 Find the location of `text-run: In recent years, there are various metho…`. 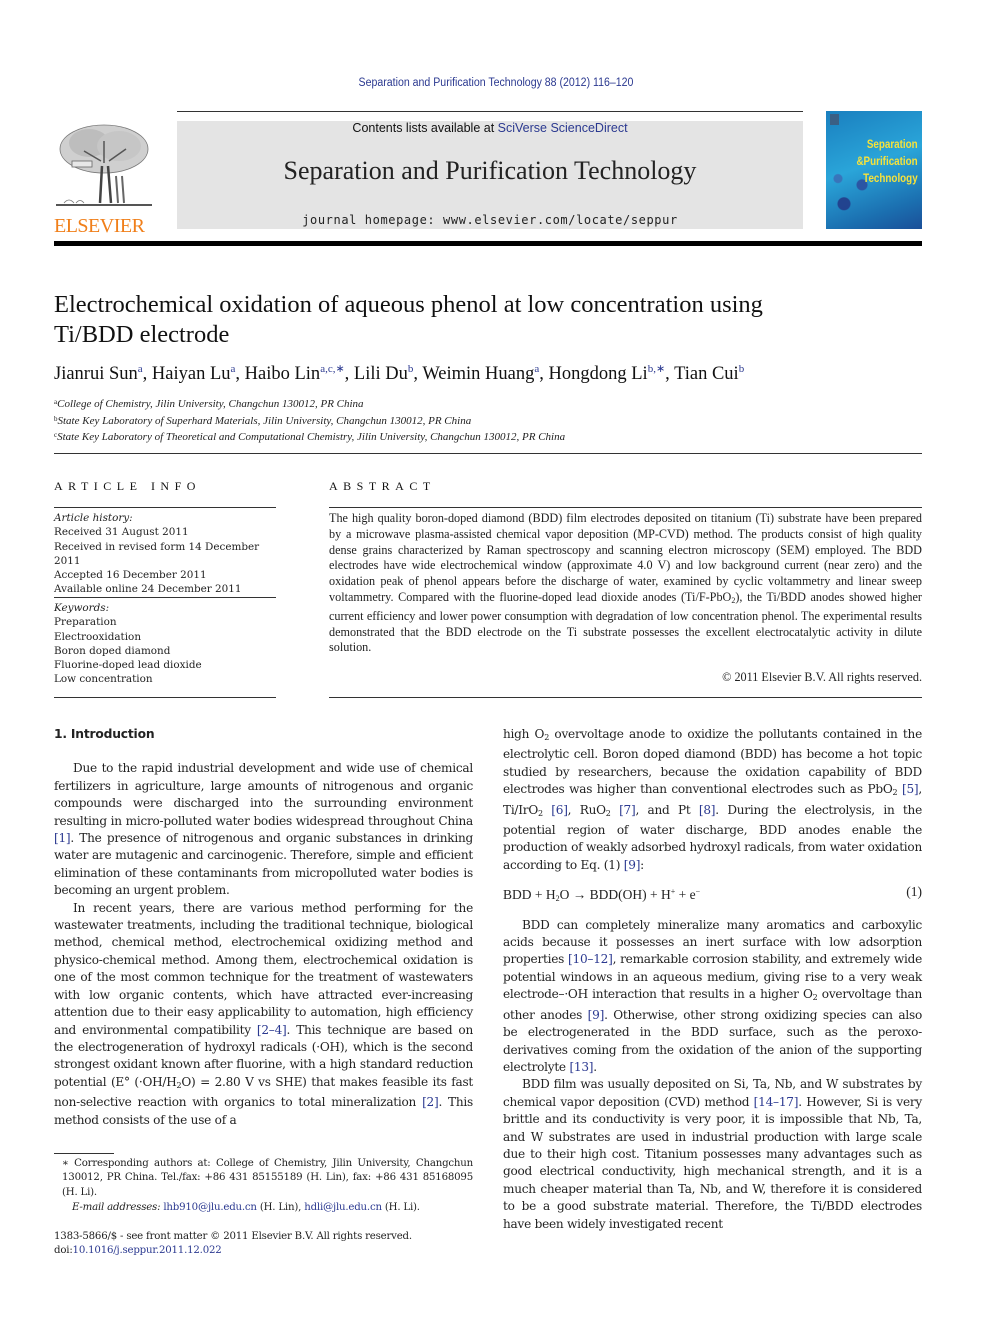

text-run: In recent years, there are various metho… is located at coordinates (263, 968).